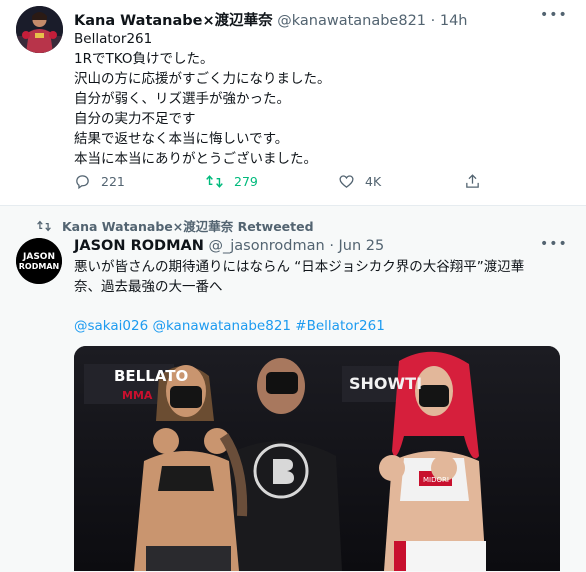  I want to click on retweeted-by-label: Kana Watanabe×渡辺華奈 Retweeted, so click(175, 225).